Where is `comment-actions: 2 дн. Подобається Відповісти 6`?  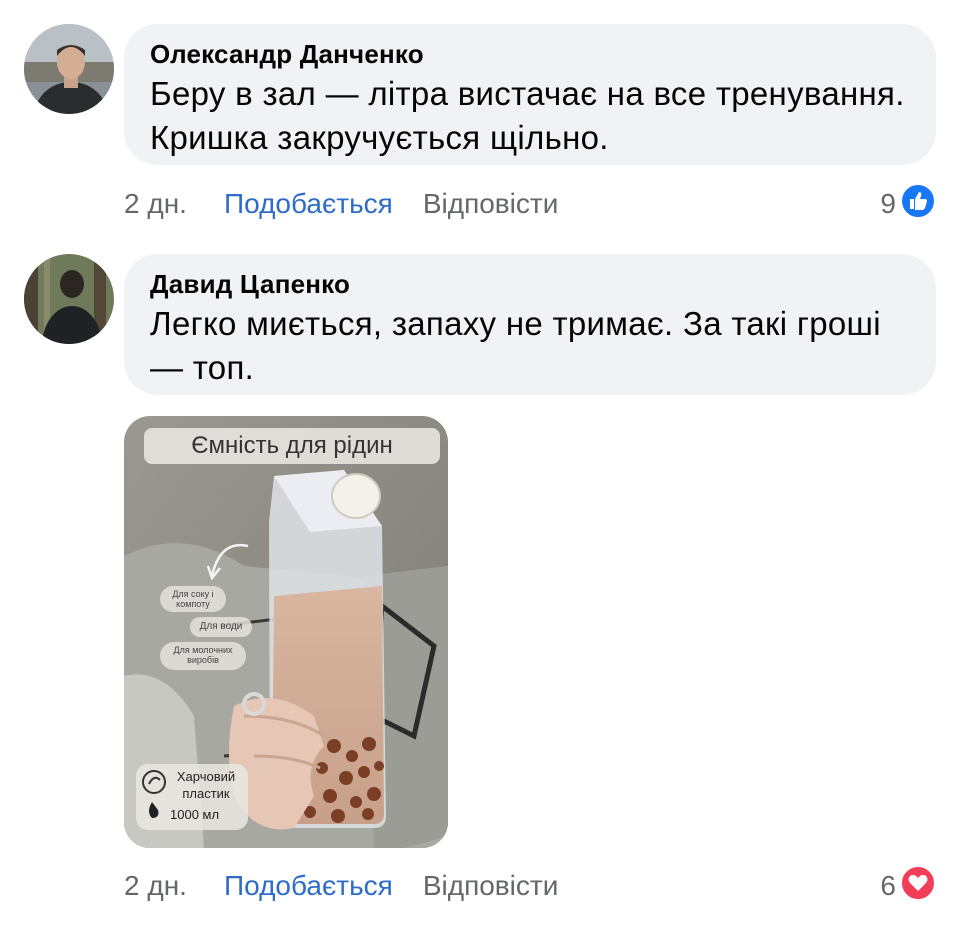
comment-actions: 2 дн. Подобається Відповісти 6 is located at coordinates (530, 886).